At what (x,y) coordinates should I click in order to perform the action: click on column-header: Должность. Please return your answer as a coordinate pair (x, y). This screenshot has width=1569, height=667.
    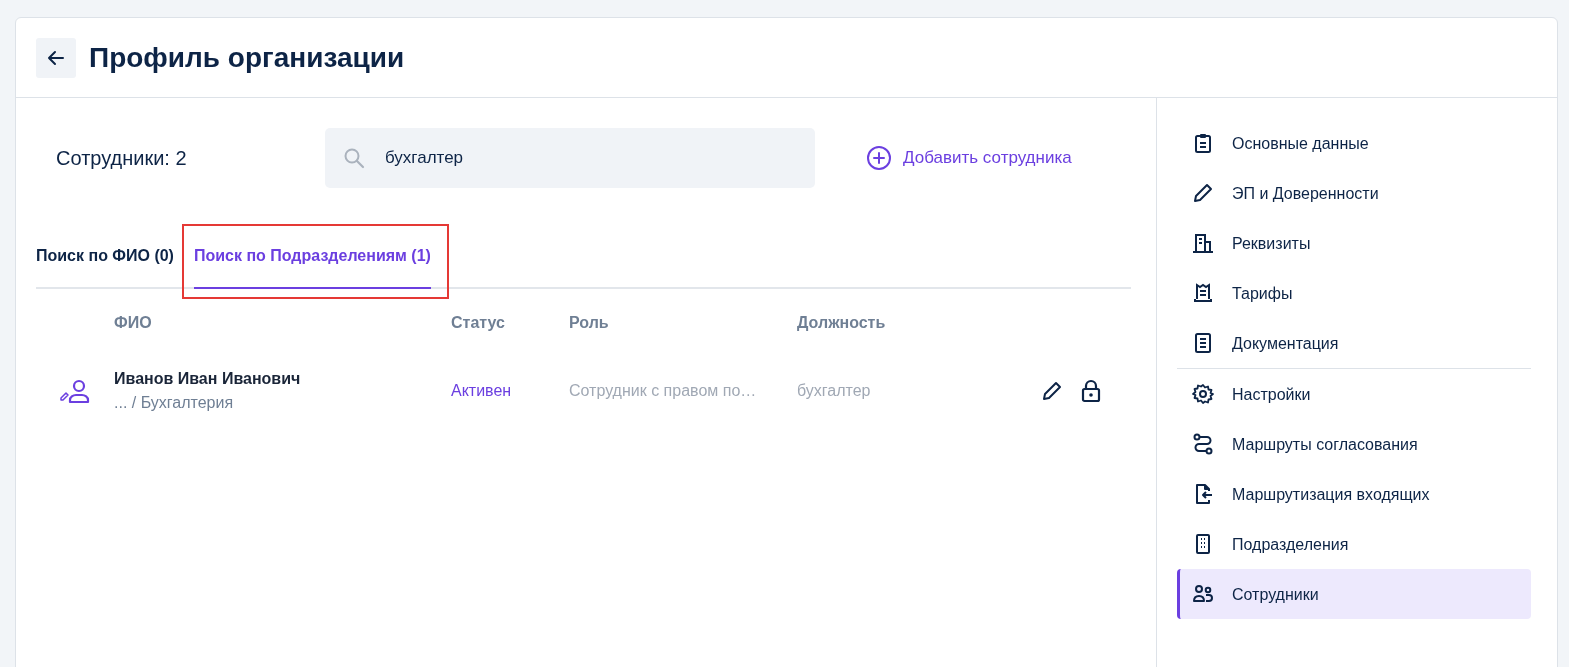
    Looking at the image, I should click on (842, 323).